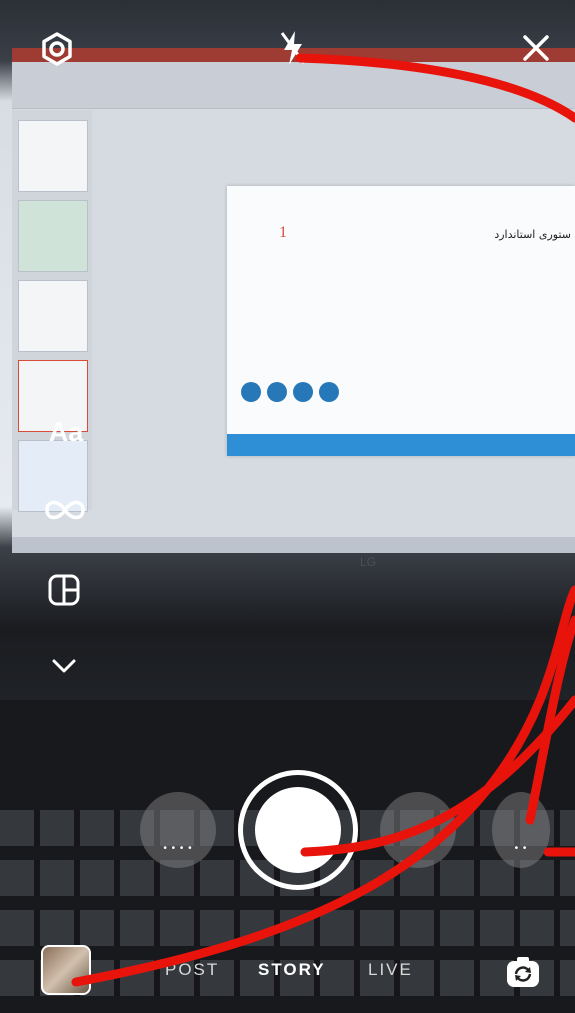 This screenshot has height=1013, width=575. What do you see at coordinates (293, 545) in the screenshot?
I see `viewfinder-taskbar` at bounding box center [293, 545].